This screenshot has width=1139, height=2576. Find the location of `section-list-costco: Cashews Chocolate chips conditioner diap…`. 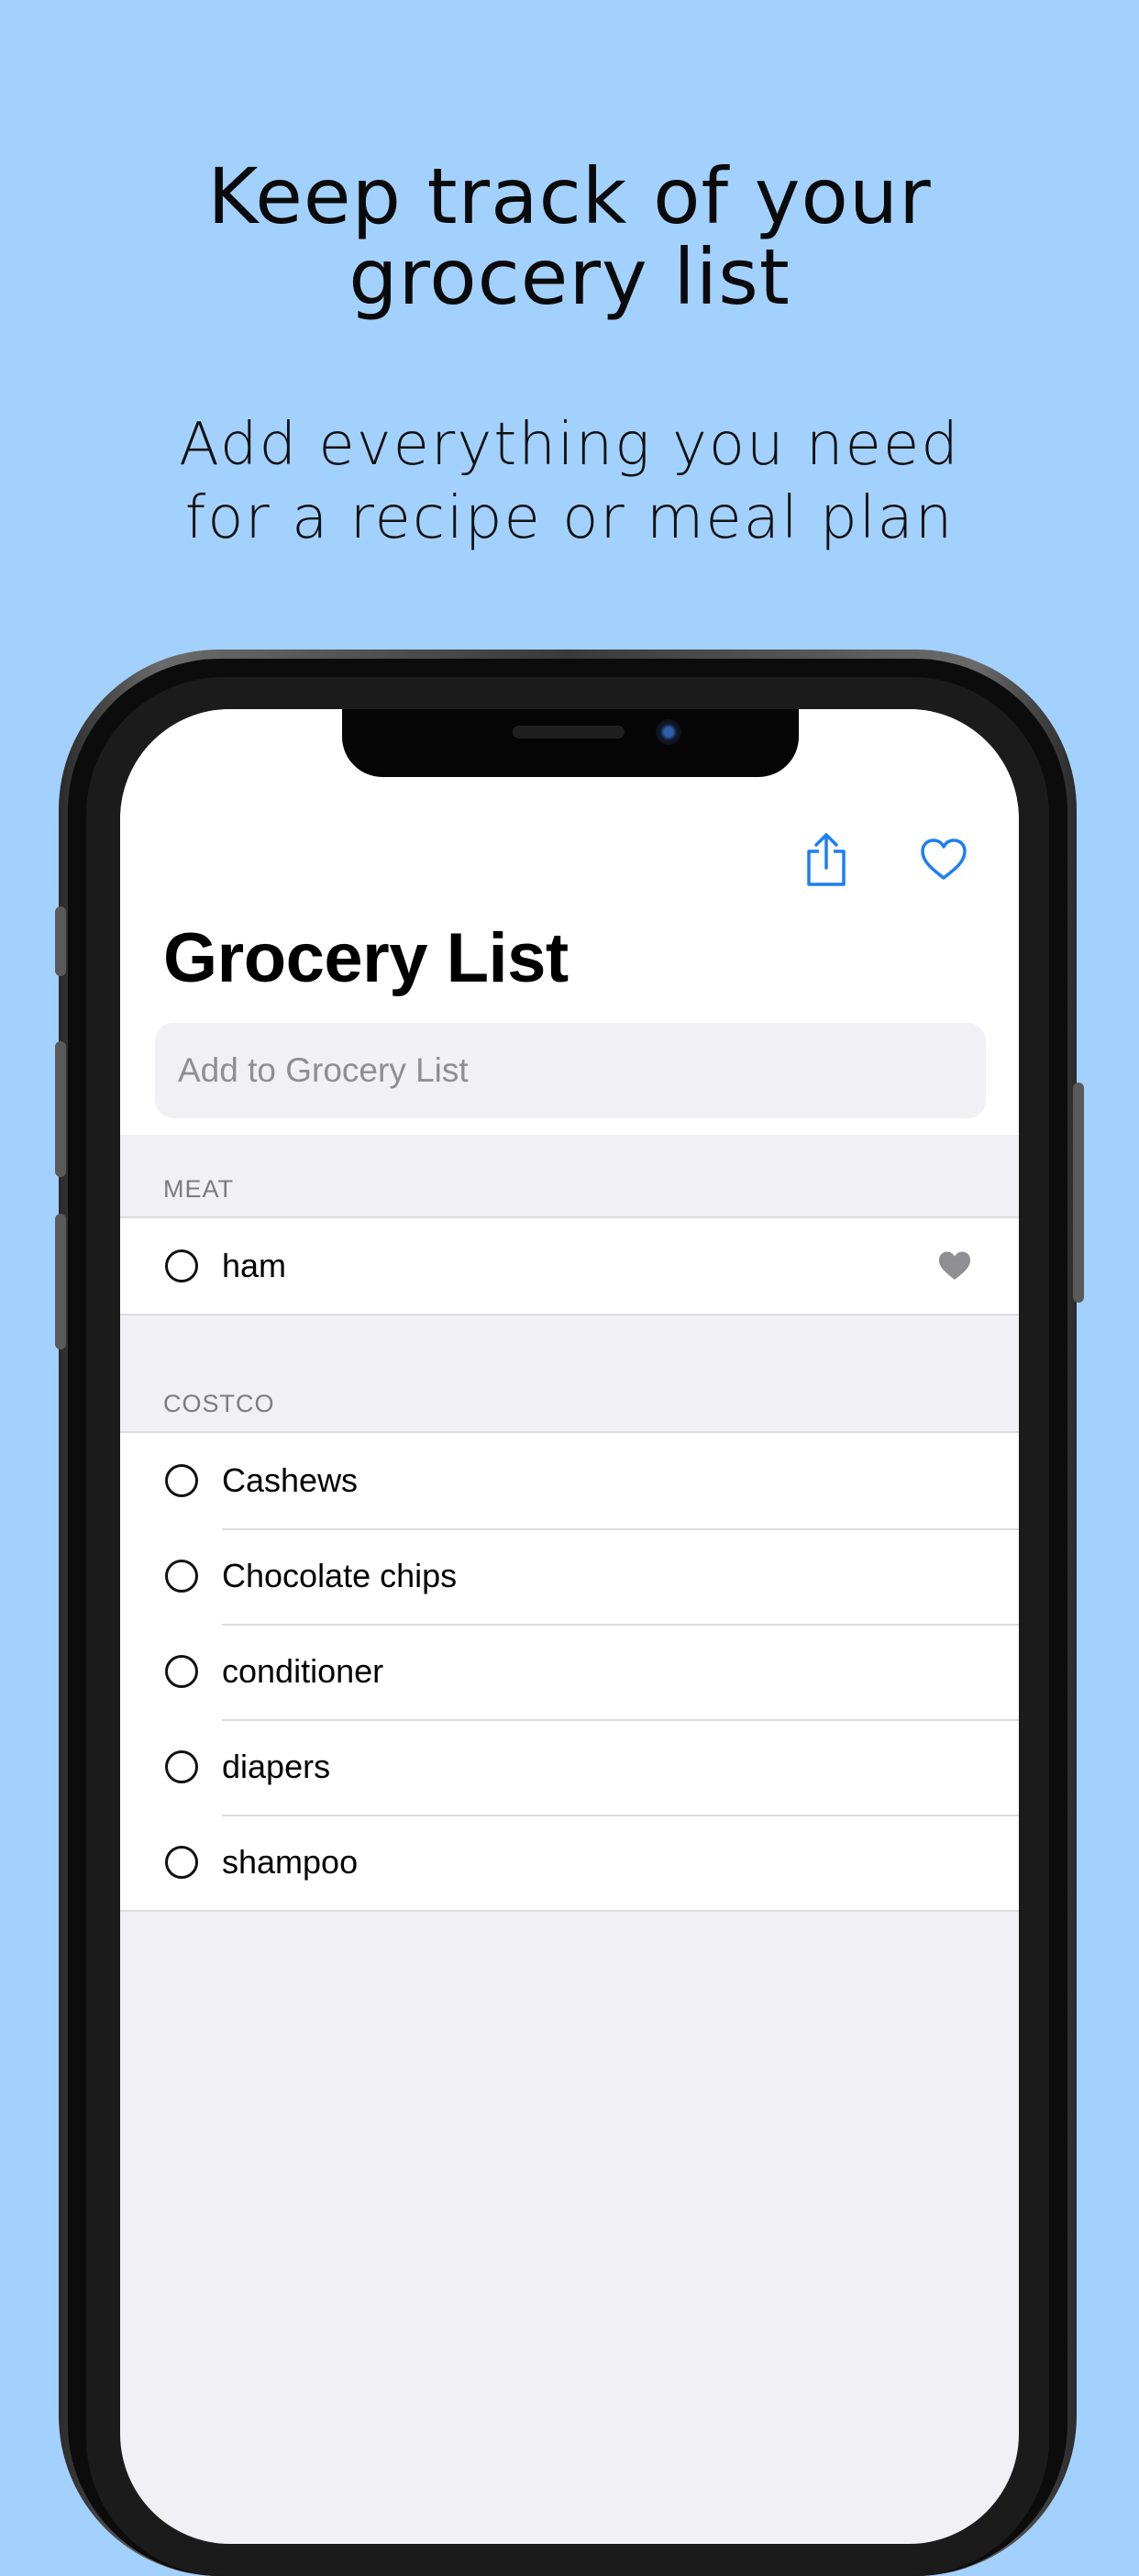

section-list-costco: Cashews Chocolate chips conditioner diap… is located at coordinates (569, 1671).